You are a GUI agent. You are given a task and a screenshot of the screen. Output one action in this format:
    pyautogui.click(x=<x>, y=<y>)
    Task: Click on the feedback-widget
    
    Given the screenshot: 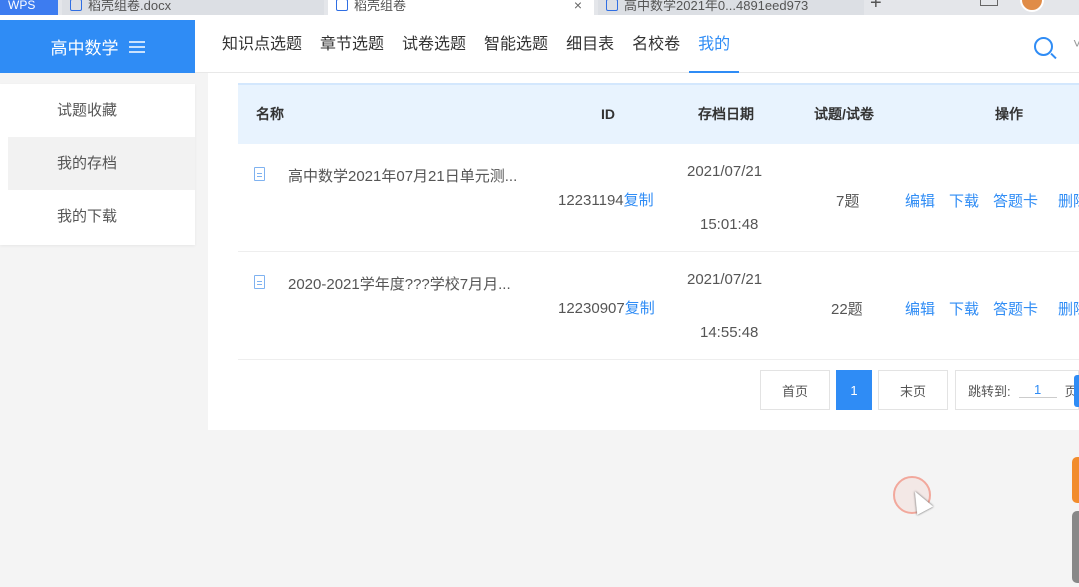 What is the action you would take?
    pyautogui.click(x=1075, y=480)
    